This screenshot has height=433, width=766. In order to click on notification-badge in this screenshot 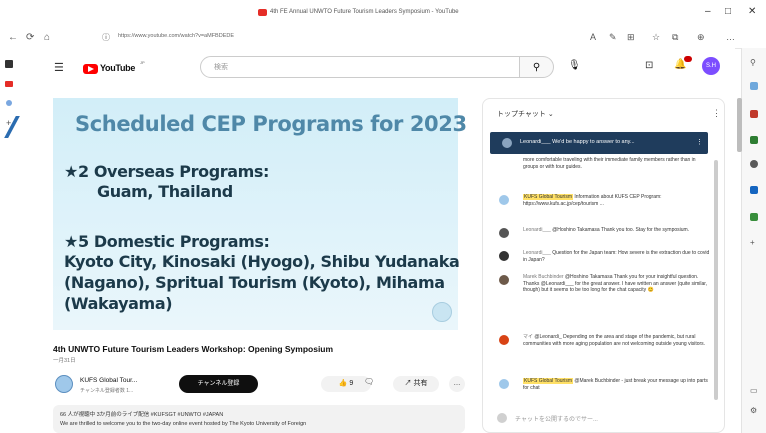, I will do `click(688, 59)`.